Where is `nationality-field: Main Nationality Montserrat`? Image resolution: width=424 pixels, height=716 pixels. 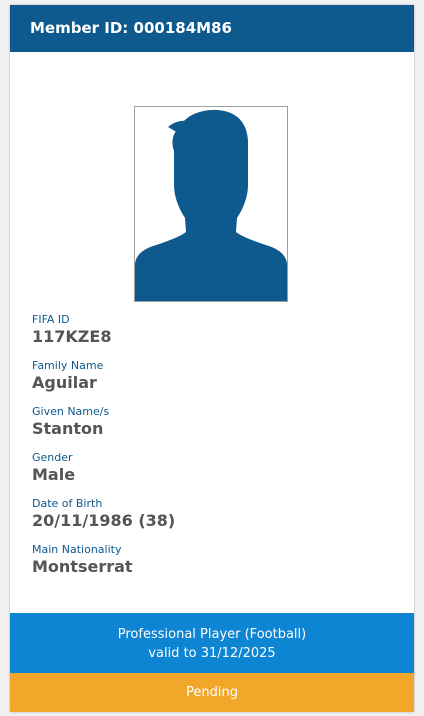
nationality-field: Main Nationality Montserrat is located at coordinates (82, 560).